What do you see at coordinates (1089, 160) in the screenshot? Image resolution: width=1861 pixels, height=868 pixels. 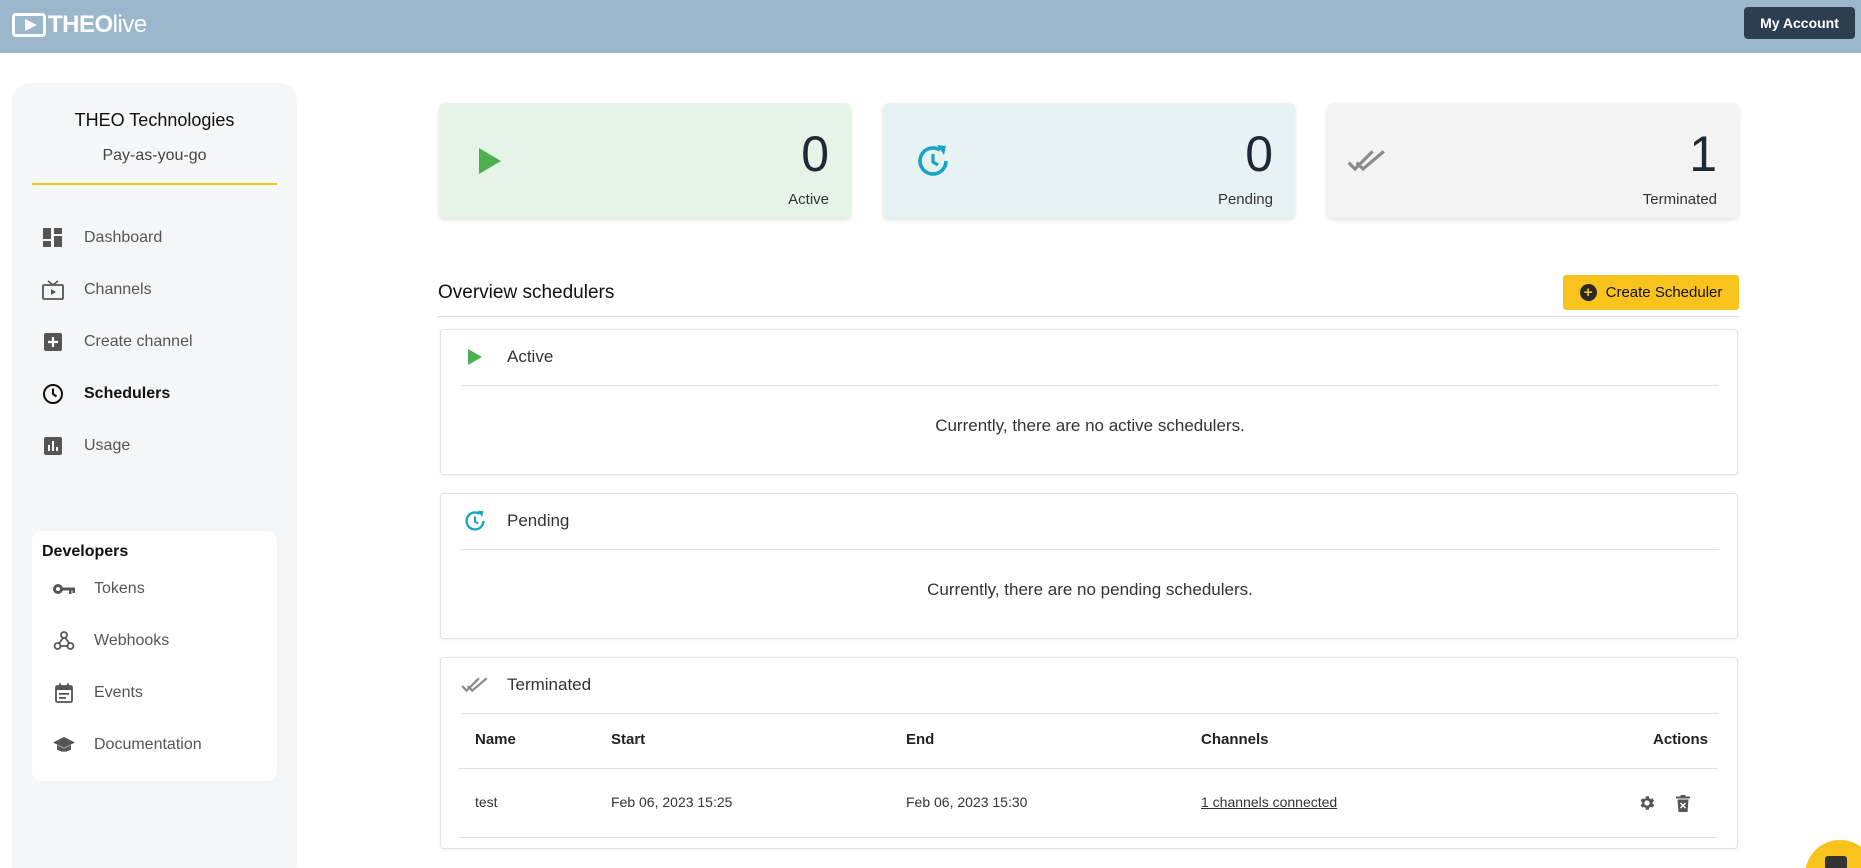 I see `stat-card-pending: 0 Pending` at bounding box center [1089, 160].